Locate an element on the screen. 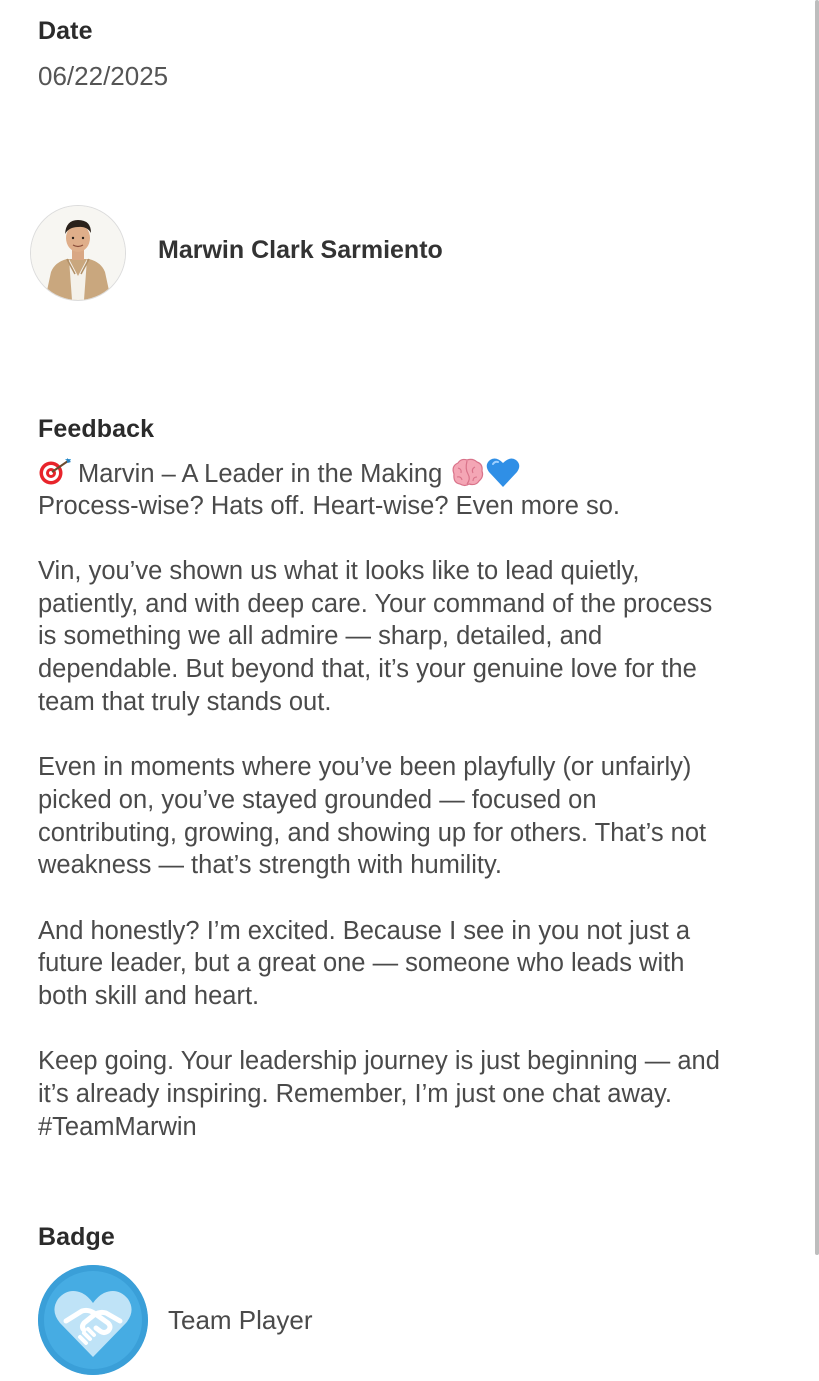 The width and height of the screenshot is (819, 1381). handshake-heart-icon is located at coordinates (93, 1320).